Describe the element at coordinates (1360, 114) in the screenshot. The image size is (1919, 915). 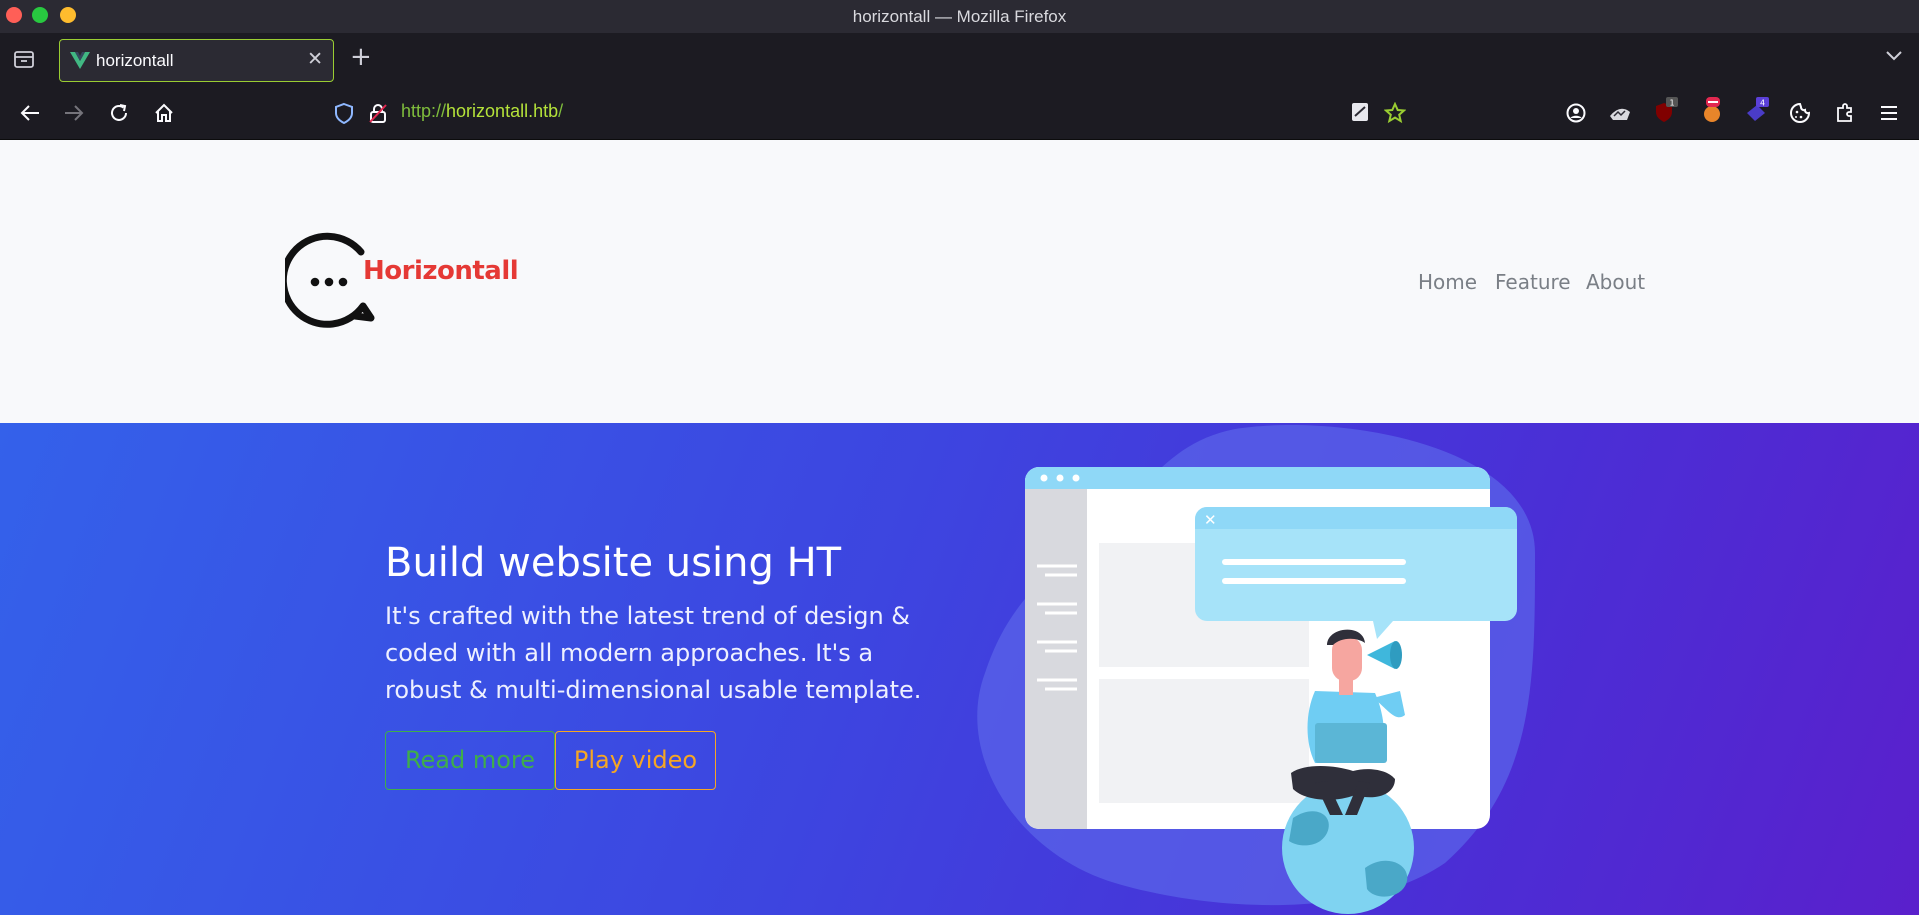
I see `page-action-icon` at that location.